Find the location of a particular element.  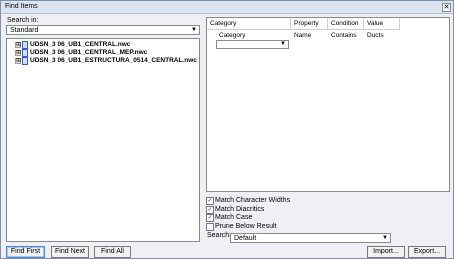

close-button: ✕ is located at coordinates (446, 7).